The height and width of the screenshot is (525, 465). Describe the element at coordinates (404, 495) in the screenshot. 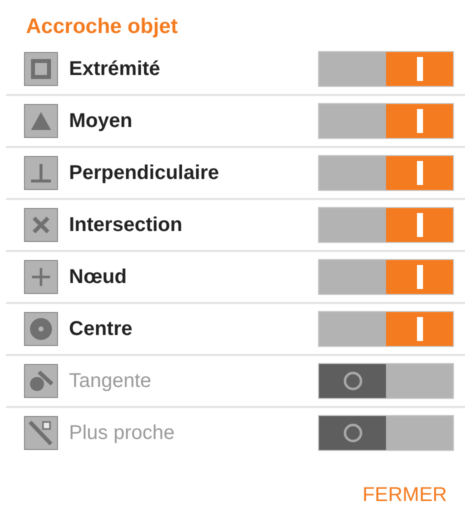

I see `close-button: FERMER` at that location.